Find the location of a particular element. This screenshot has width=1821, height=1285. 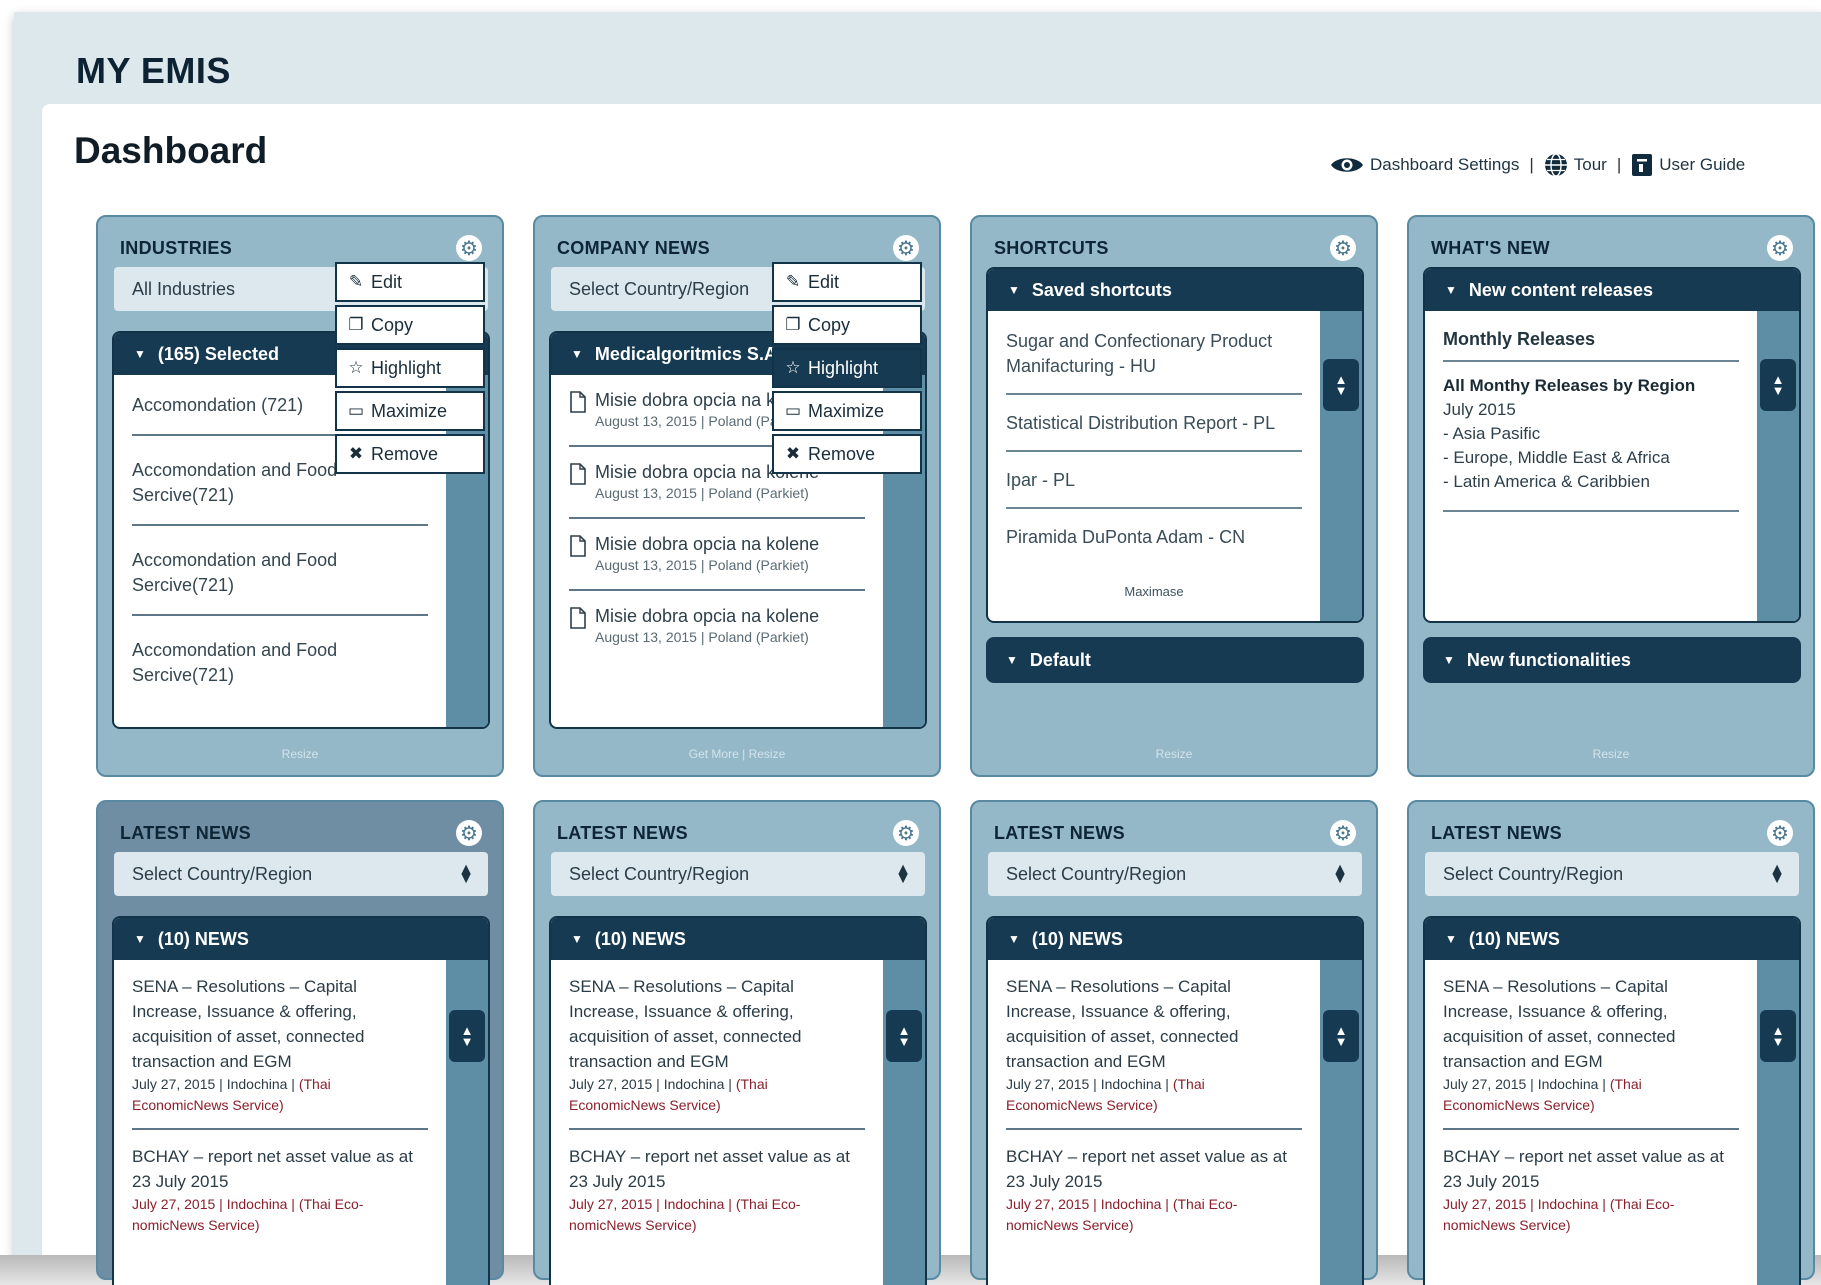

star-icon: ☆ is located at coordinates (356, 367).